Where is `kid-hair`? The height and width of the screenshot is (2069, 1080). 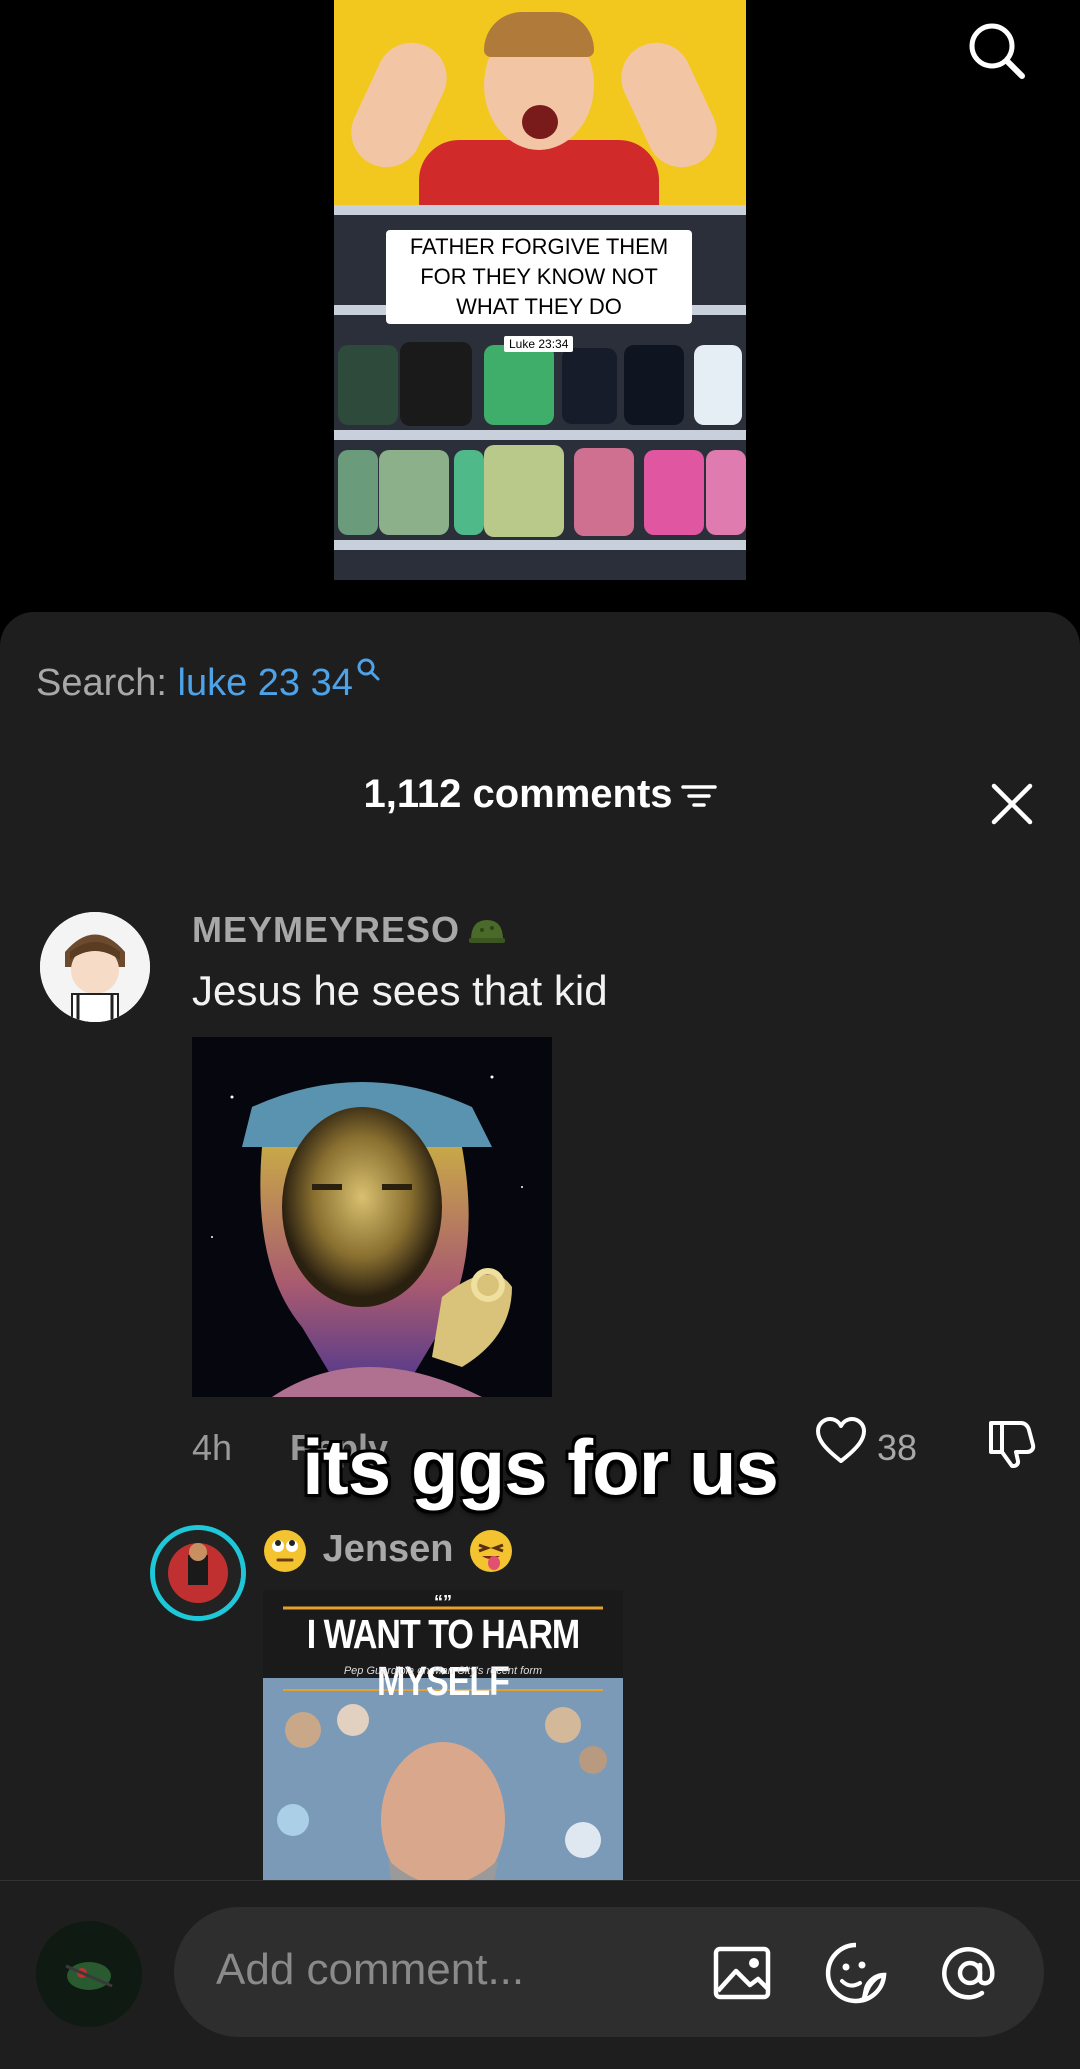 kid-hair is located at coordinates (539, 34).